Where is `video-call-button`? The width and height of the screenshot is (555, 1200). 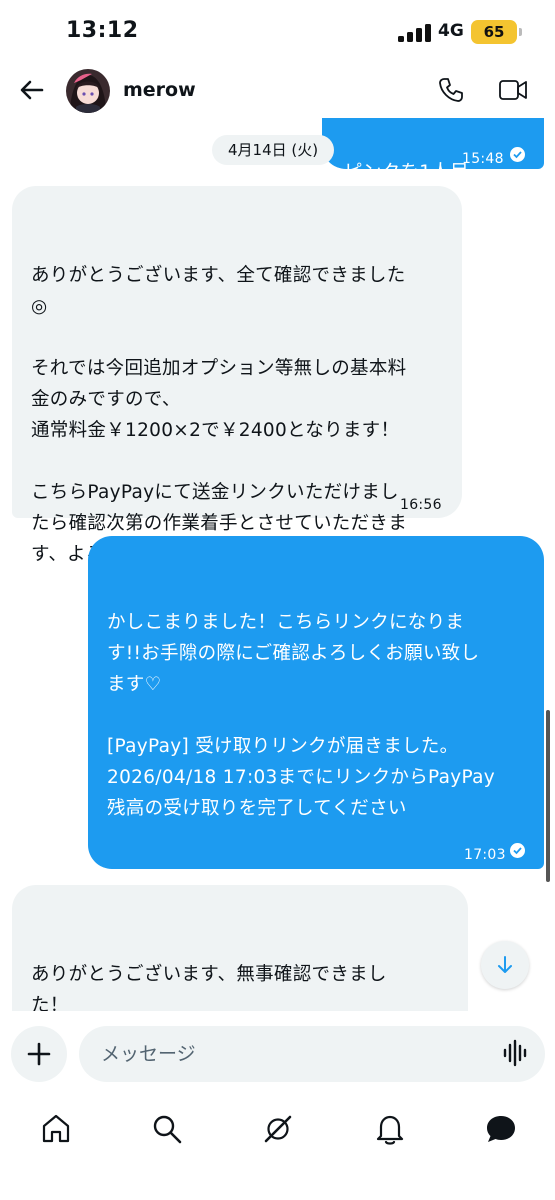
video-call-button is located at coordinates (513, 90).